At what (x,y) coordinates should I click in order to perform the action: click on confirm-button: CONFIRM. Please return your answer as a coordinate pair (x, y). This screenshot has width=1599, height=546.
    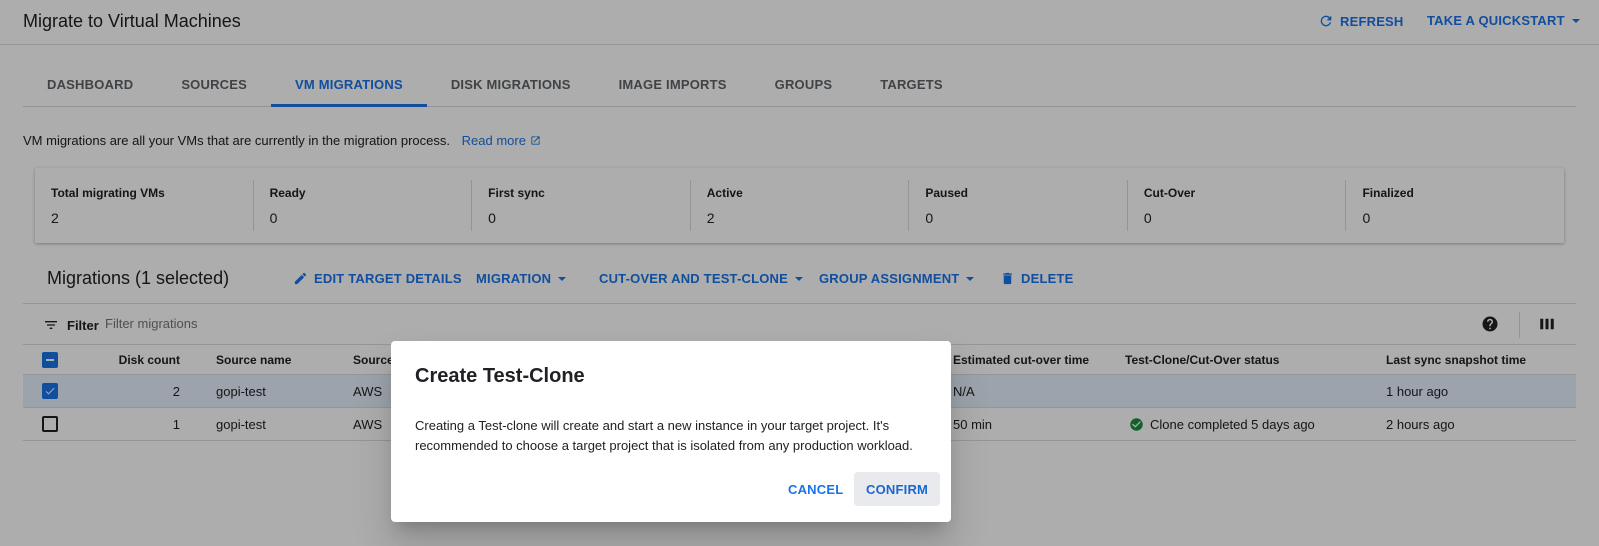
    Looking at the image, I should click on (897, 489).